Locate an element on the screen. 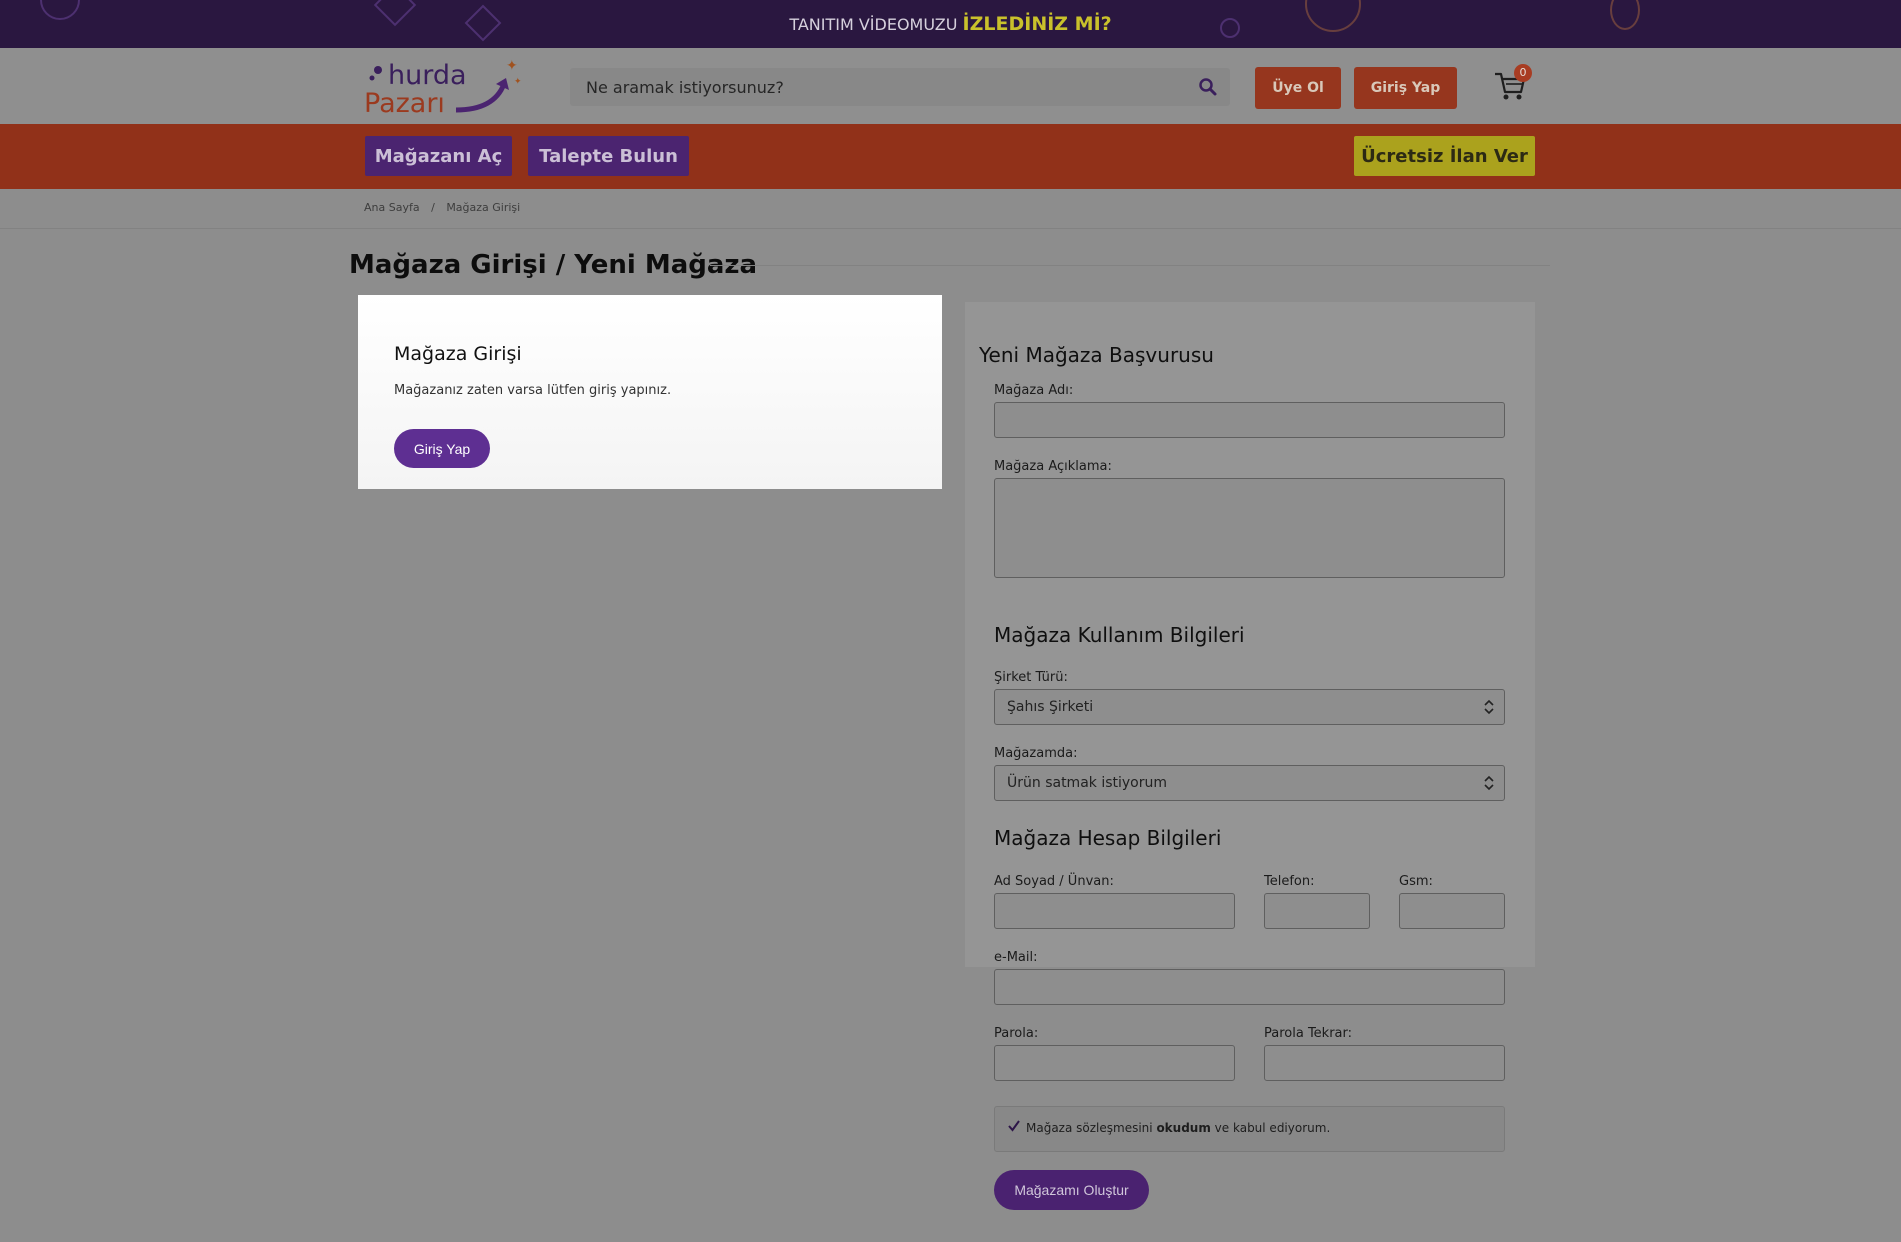  password-repeat-label: Parola Tekrar: is located at coordinates (1308, 1033).